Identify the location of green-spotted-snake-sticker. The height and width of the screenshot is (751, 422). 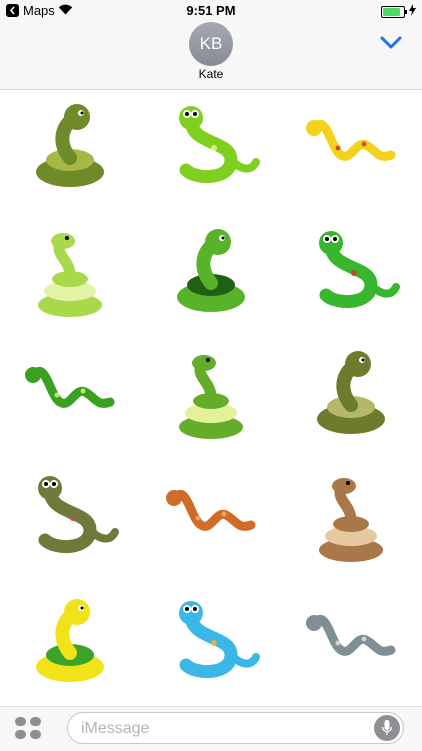
(211, 275).